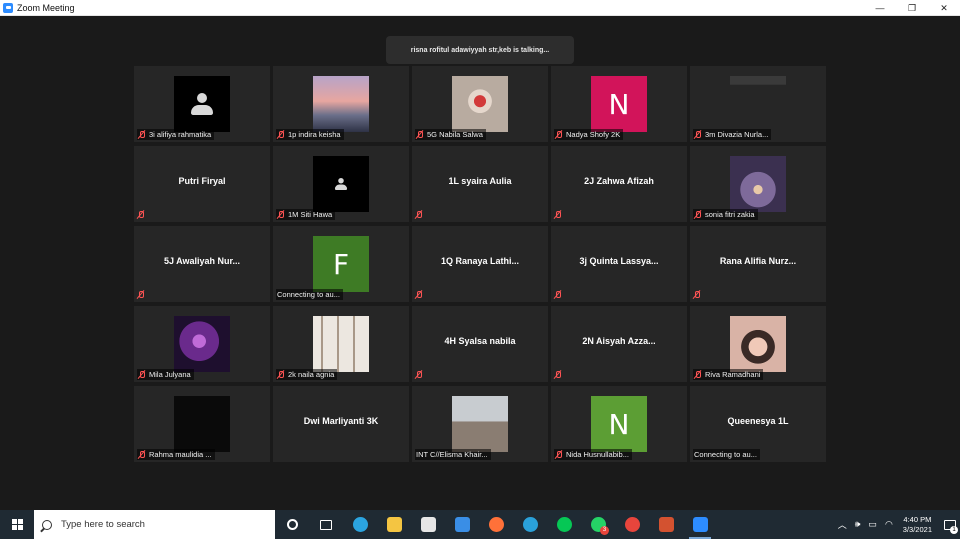 This screenshot has height=539, width=960. What do you see at coordinates (180, 134) in the screenshot?
I see `participant-name: 3i alifiya rahmatika` at bounding box center [180, 134].